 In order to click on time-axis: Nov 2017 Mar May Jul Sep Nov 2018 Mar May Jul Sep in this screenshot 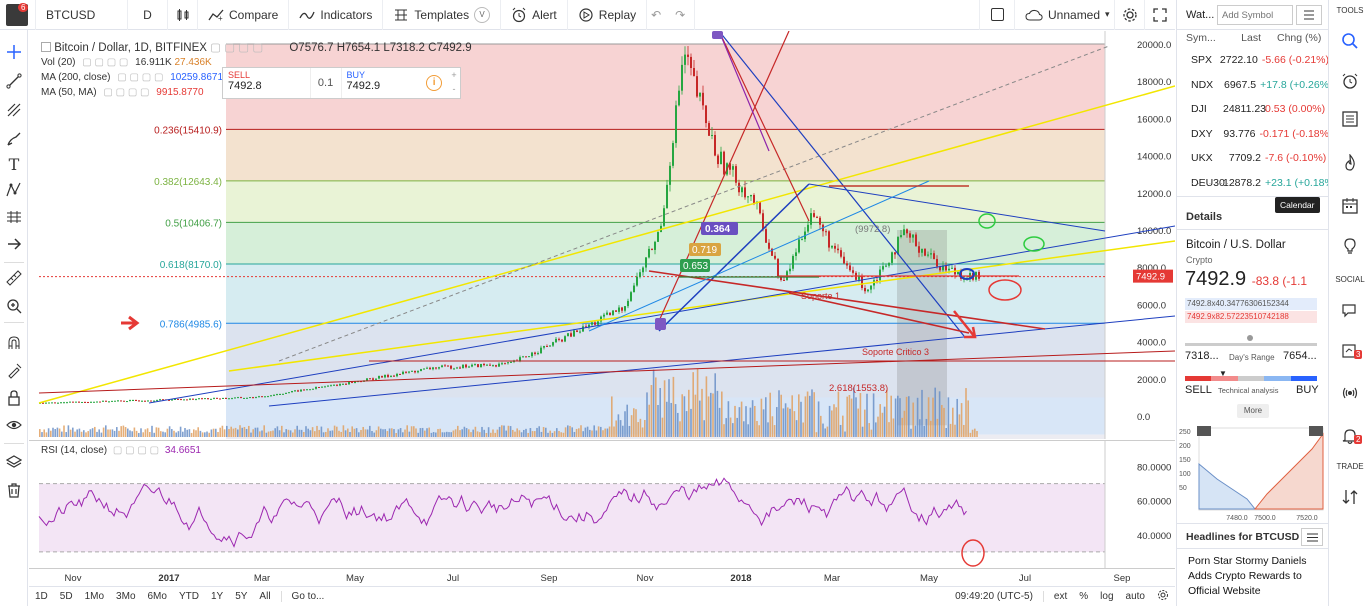, I will do `click(602, 577)`.